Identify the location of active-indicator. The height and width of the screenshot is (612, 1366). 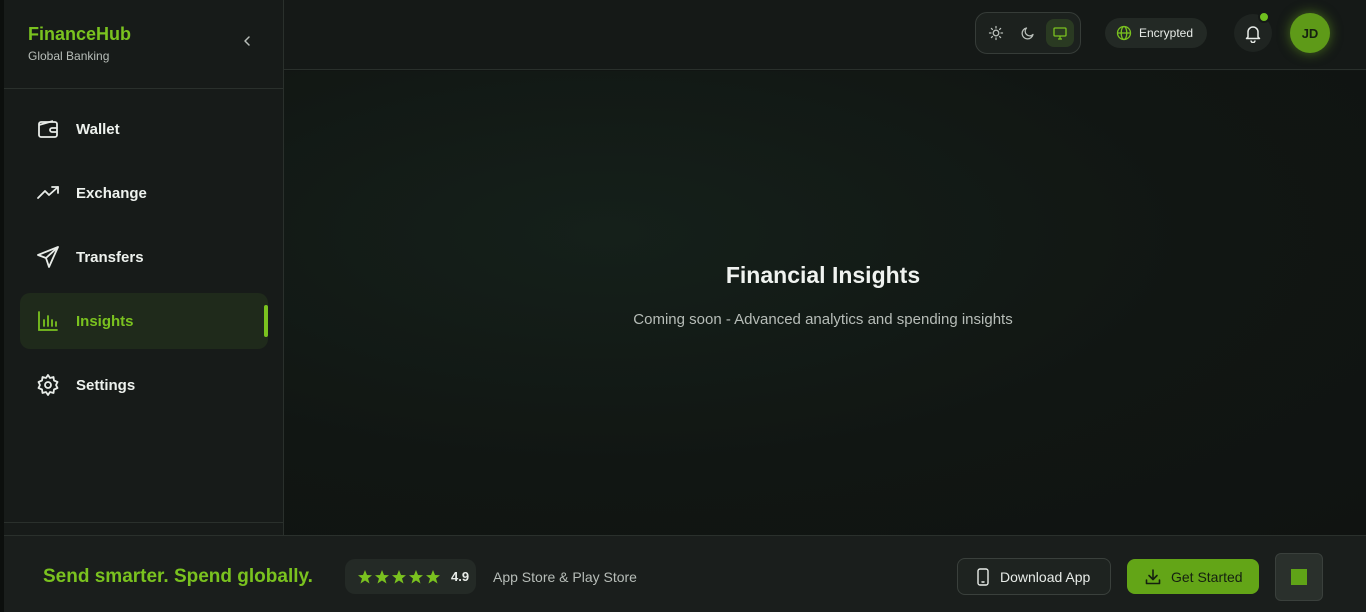
(266, 321).